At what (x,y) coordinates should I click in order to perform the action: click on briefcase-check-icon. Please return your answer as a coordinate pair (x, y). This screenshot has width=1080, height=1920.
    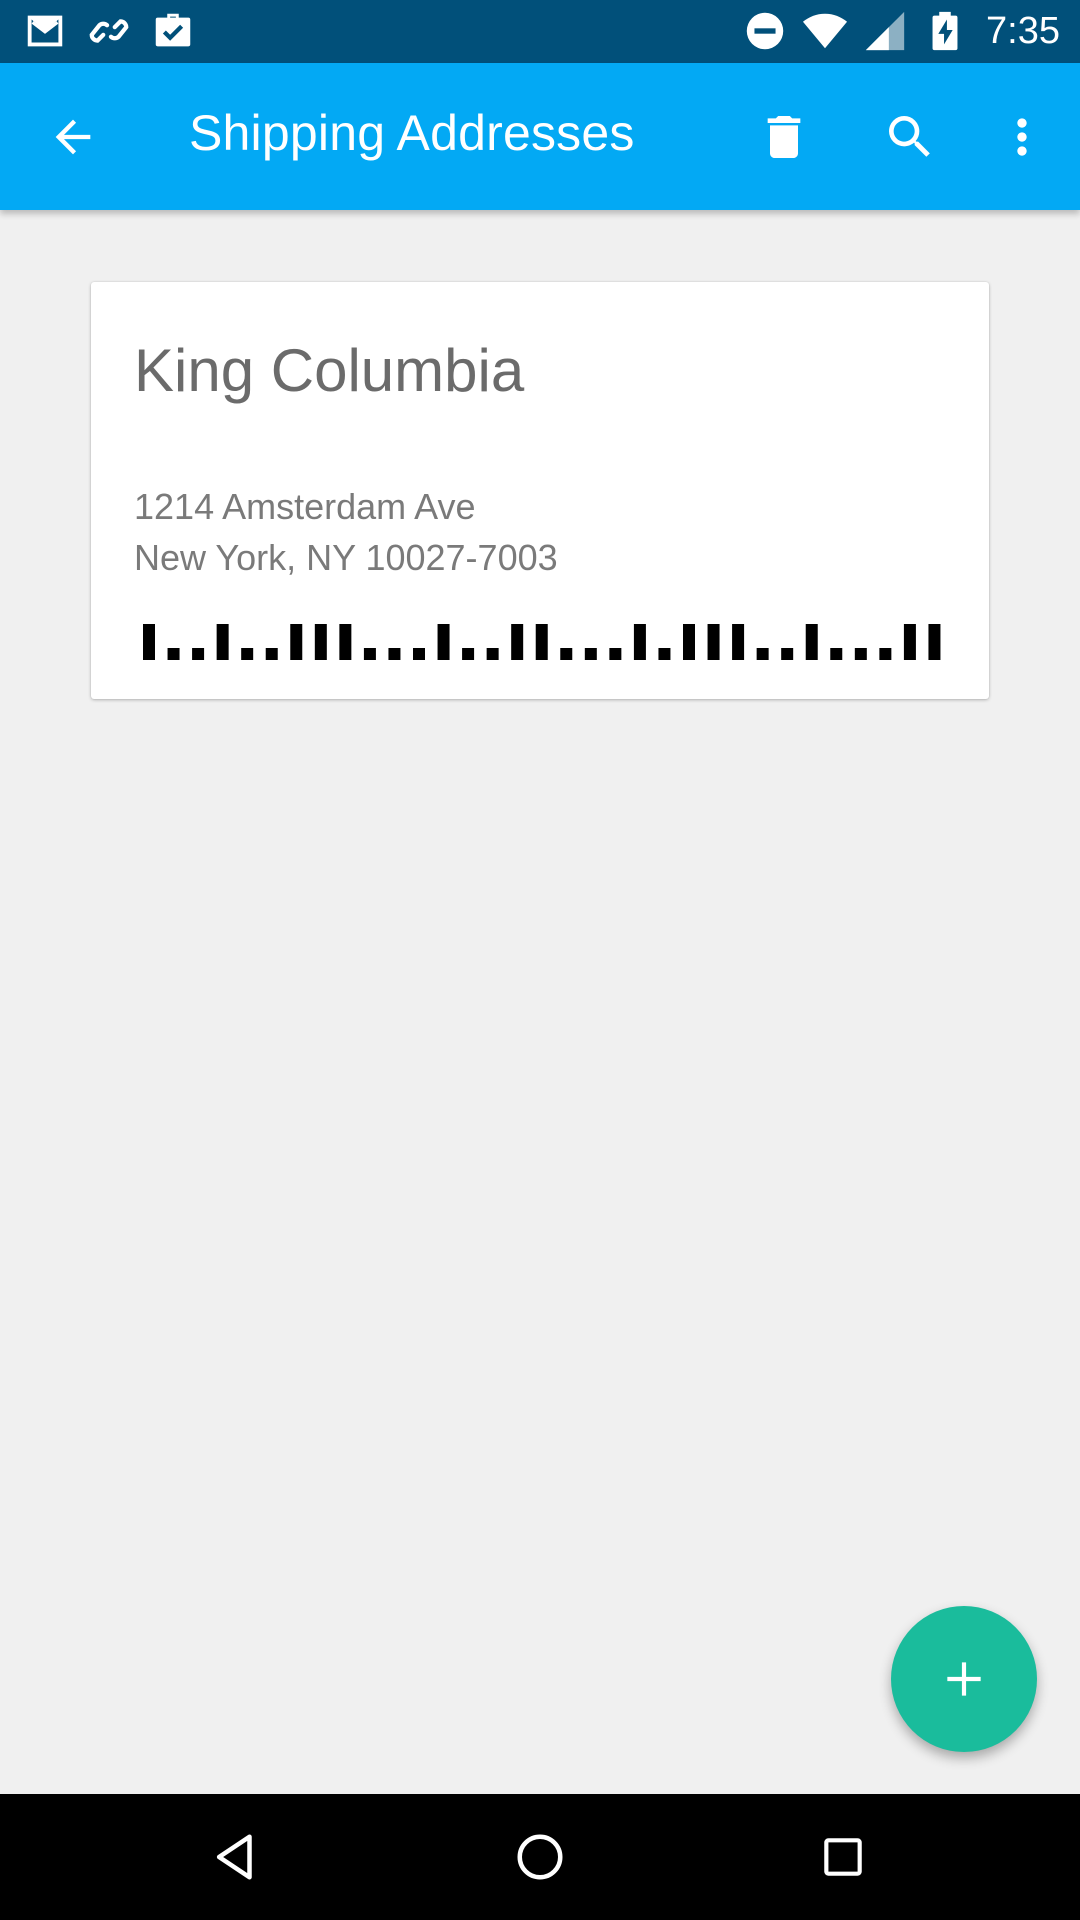
    Looking at the image, I should click on (173, 30).